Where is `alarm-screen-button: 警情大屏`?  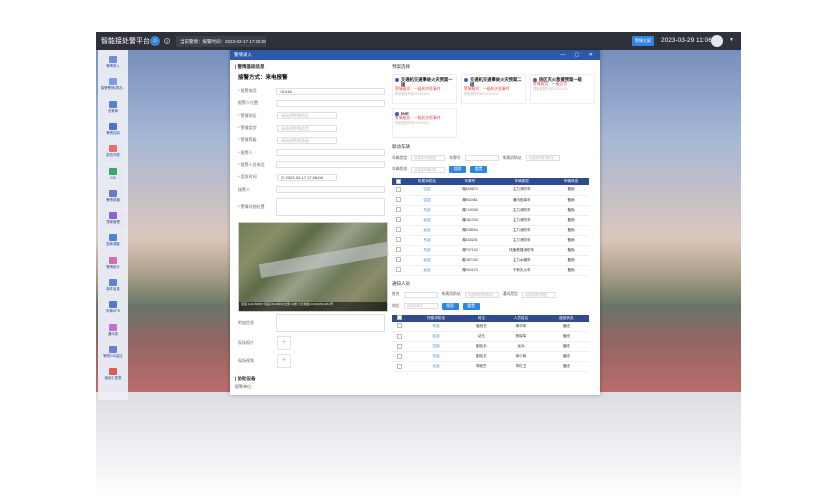
alarm-screen-button: 警情大屏 is located at coordinates (643, 41).